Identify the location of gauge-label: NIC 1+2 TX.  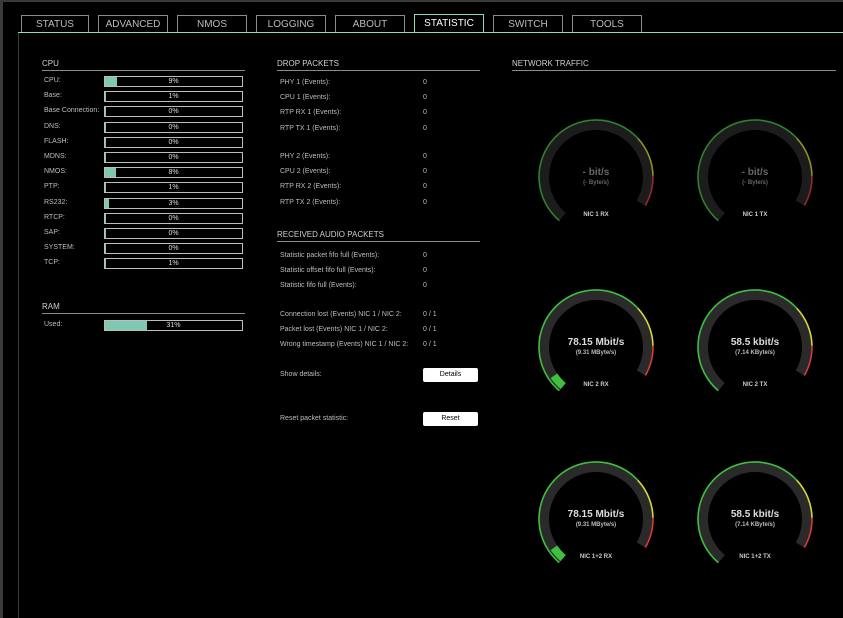
(755, 557).